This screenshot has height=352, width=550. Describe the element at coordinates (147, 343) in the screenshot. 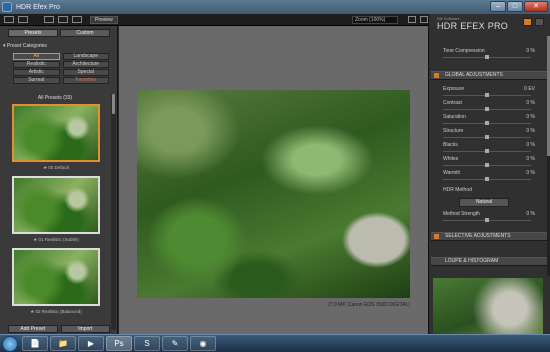

I see `taskbar-skype-icon: S` at that location.